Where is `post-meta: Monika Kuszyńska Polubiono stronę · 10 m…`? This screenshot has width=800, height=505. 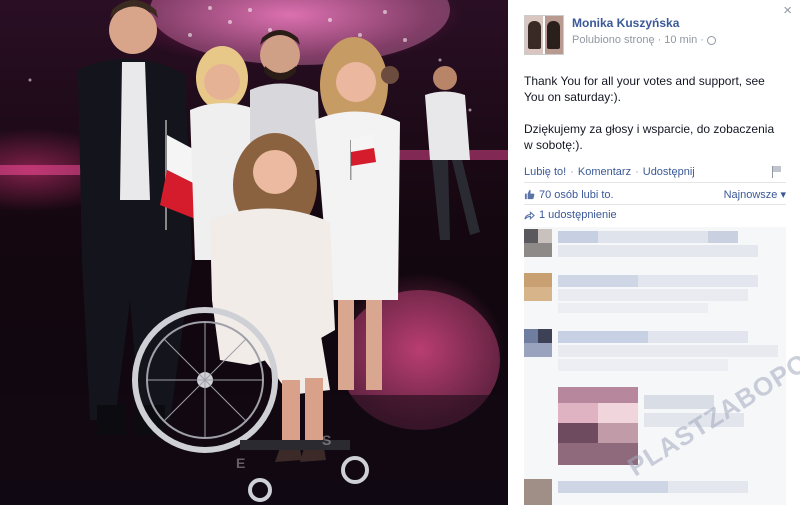 post-meta: Monika Kuszyńska Polubiono stronę · 10 m… is located at coordinates (644, 35).